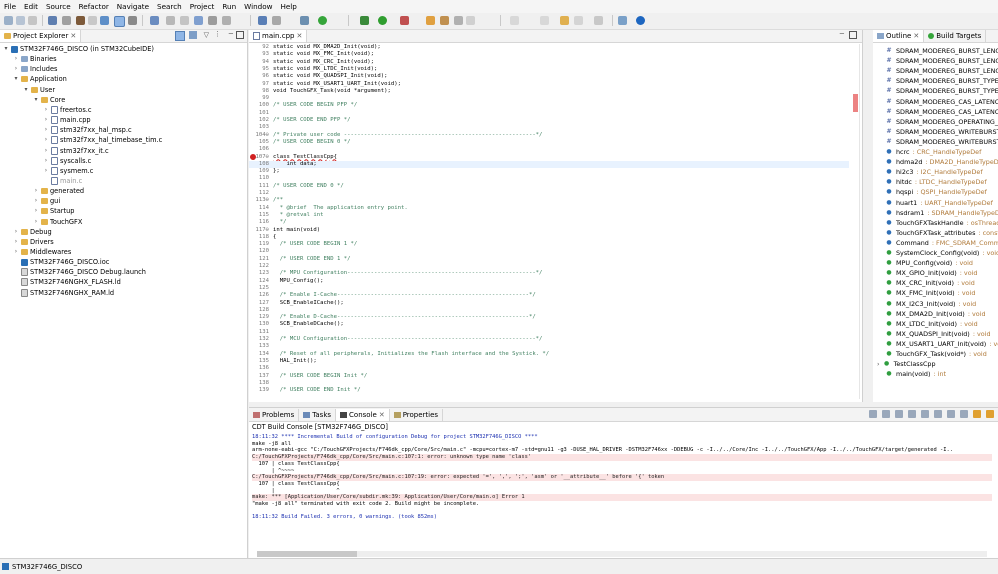 Image resolution: width=998 pixels, height=574 pixels. I want to click on menu-source: Source, so click(58, 6).